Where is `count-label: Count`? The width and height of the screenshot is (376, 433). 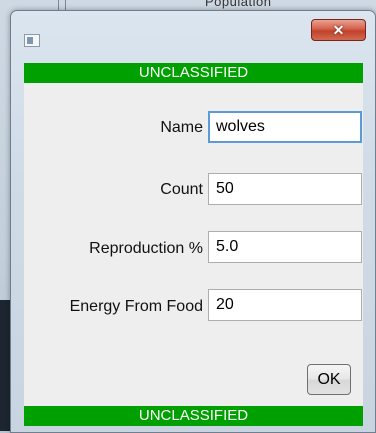
count-label: Count is located at coordinates (181, 189).